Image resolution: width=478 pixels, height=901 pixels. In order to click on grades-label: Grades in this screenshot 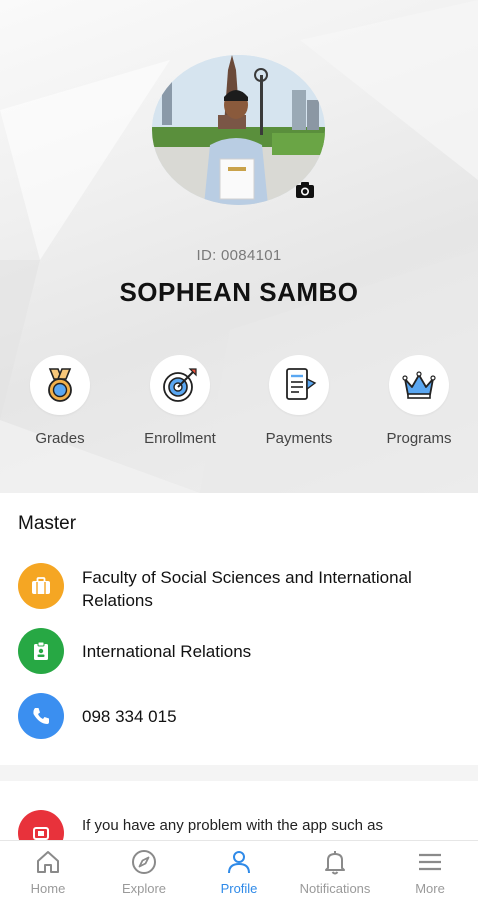, I will do `click(60, 438)`.